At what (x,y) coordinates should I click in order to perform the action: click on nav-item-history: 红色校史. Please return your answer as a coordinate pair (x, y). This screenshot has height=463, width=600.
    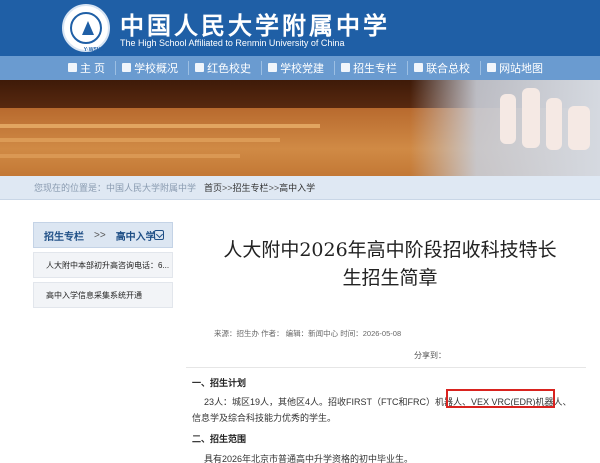
    Looking at the image, I should click on (225, 68).